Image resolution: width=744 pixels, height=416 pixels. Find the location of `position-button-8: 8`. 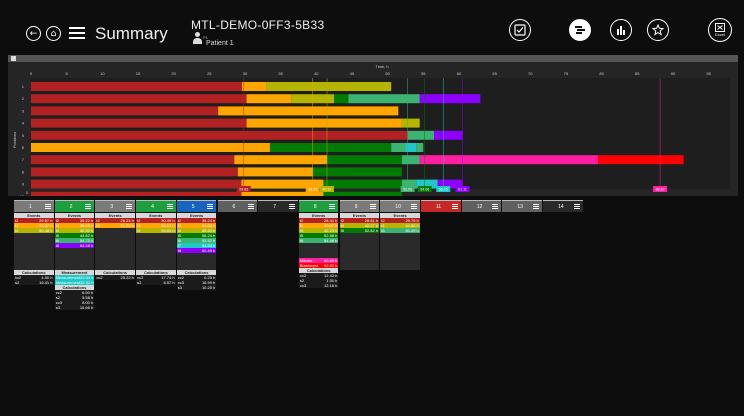

position-button-8: 8 is located at coordinates (318, 206).